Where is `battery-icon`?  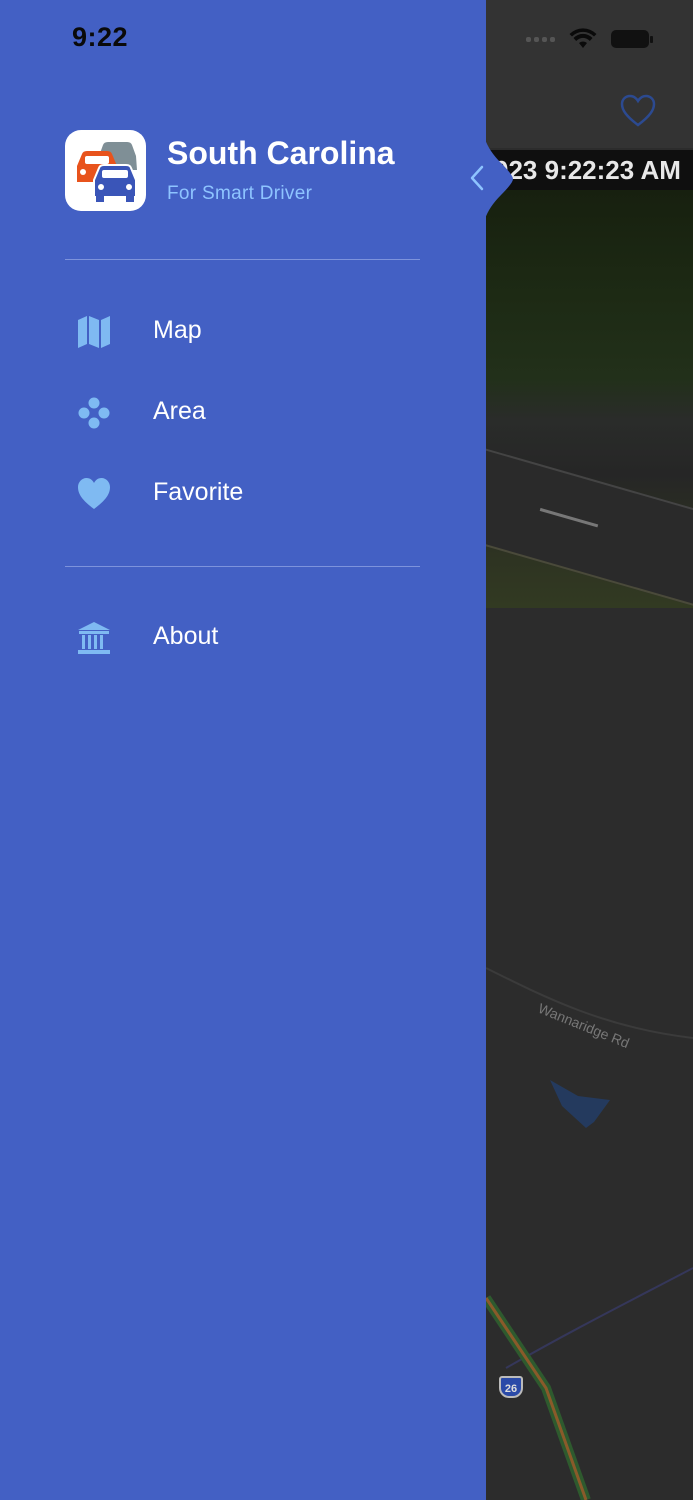
battery-icon is located at coordinates (632, 39).